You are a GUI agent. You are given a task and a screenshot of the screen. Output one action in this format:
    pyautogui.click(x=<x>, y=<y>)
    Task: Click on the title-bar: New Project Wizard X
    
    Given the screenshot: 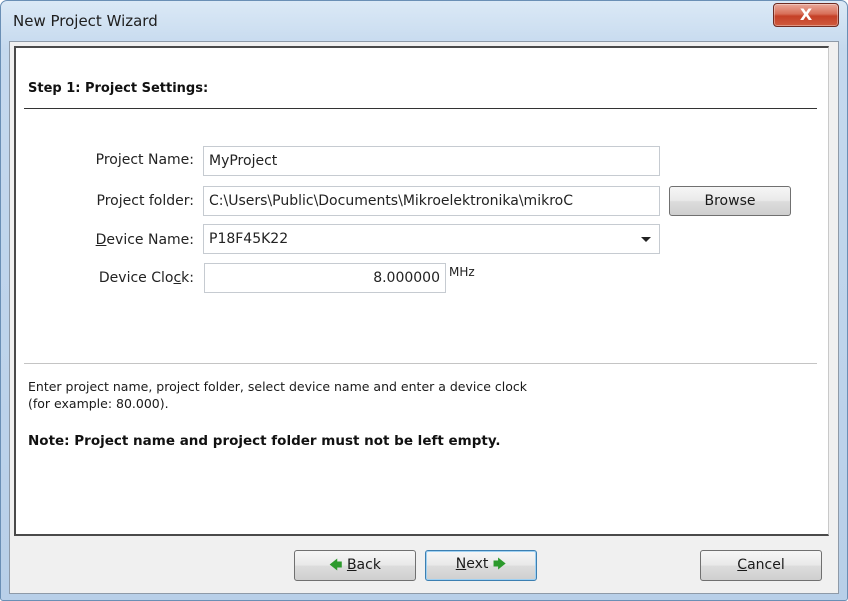 What is the action you would take?
    pyautogui.click(x=424, y=21)
    